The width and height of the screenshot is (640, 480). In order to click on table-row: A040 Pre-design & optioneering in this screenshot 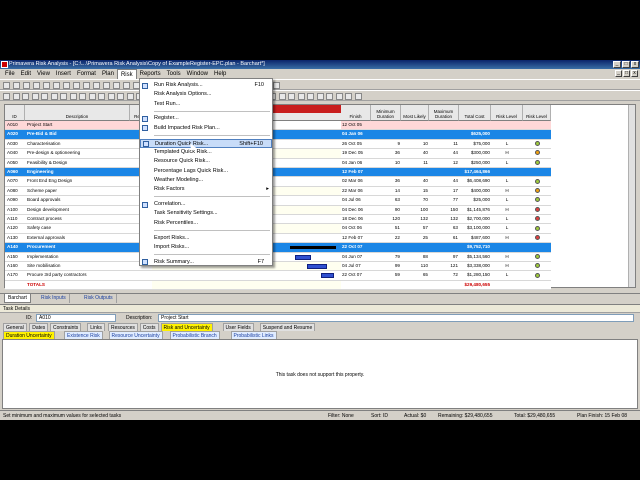, I will do `click(78, 154)`.